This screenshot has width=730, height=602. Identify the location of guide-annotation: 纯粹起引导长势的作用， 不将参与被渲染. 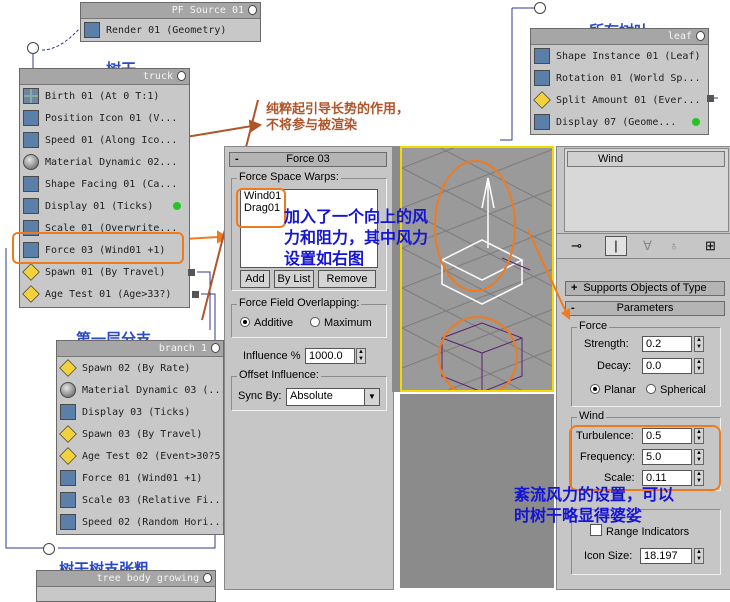
(338, 117).